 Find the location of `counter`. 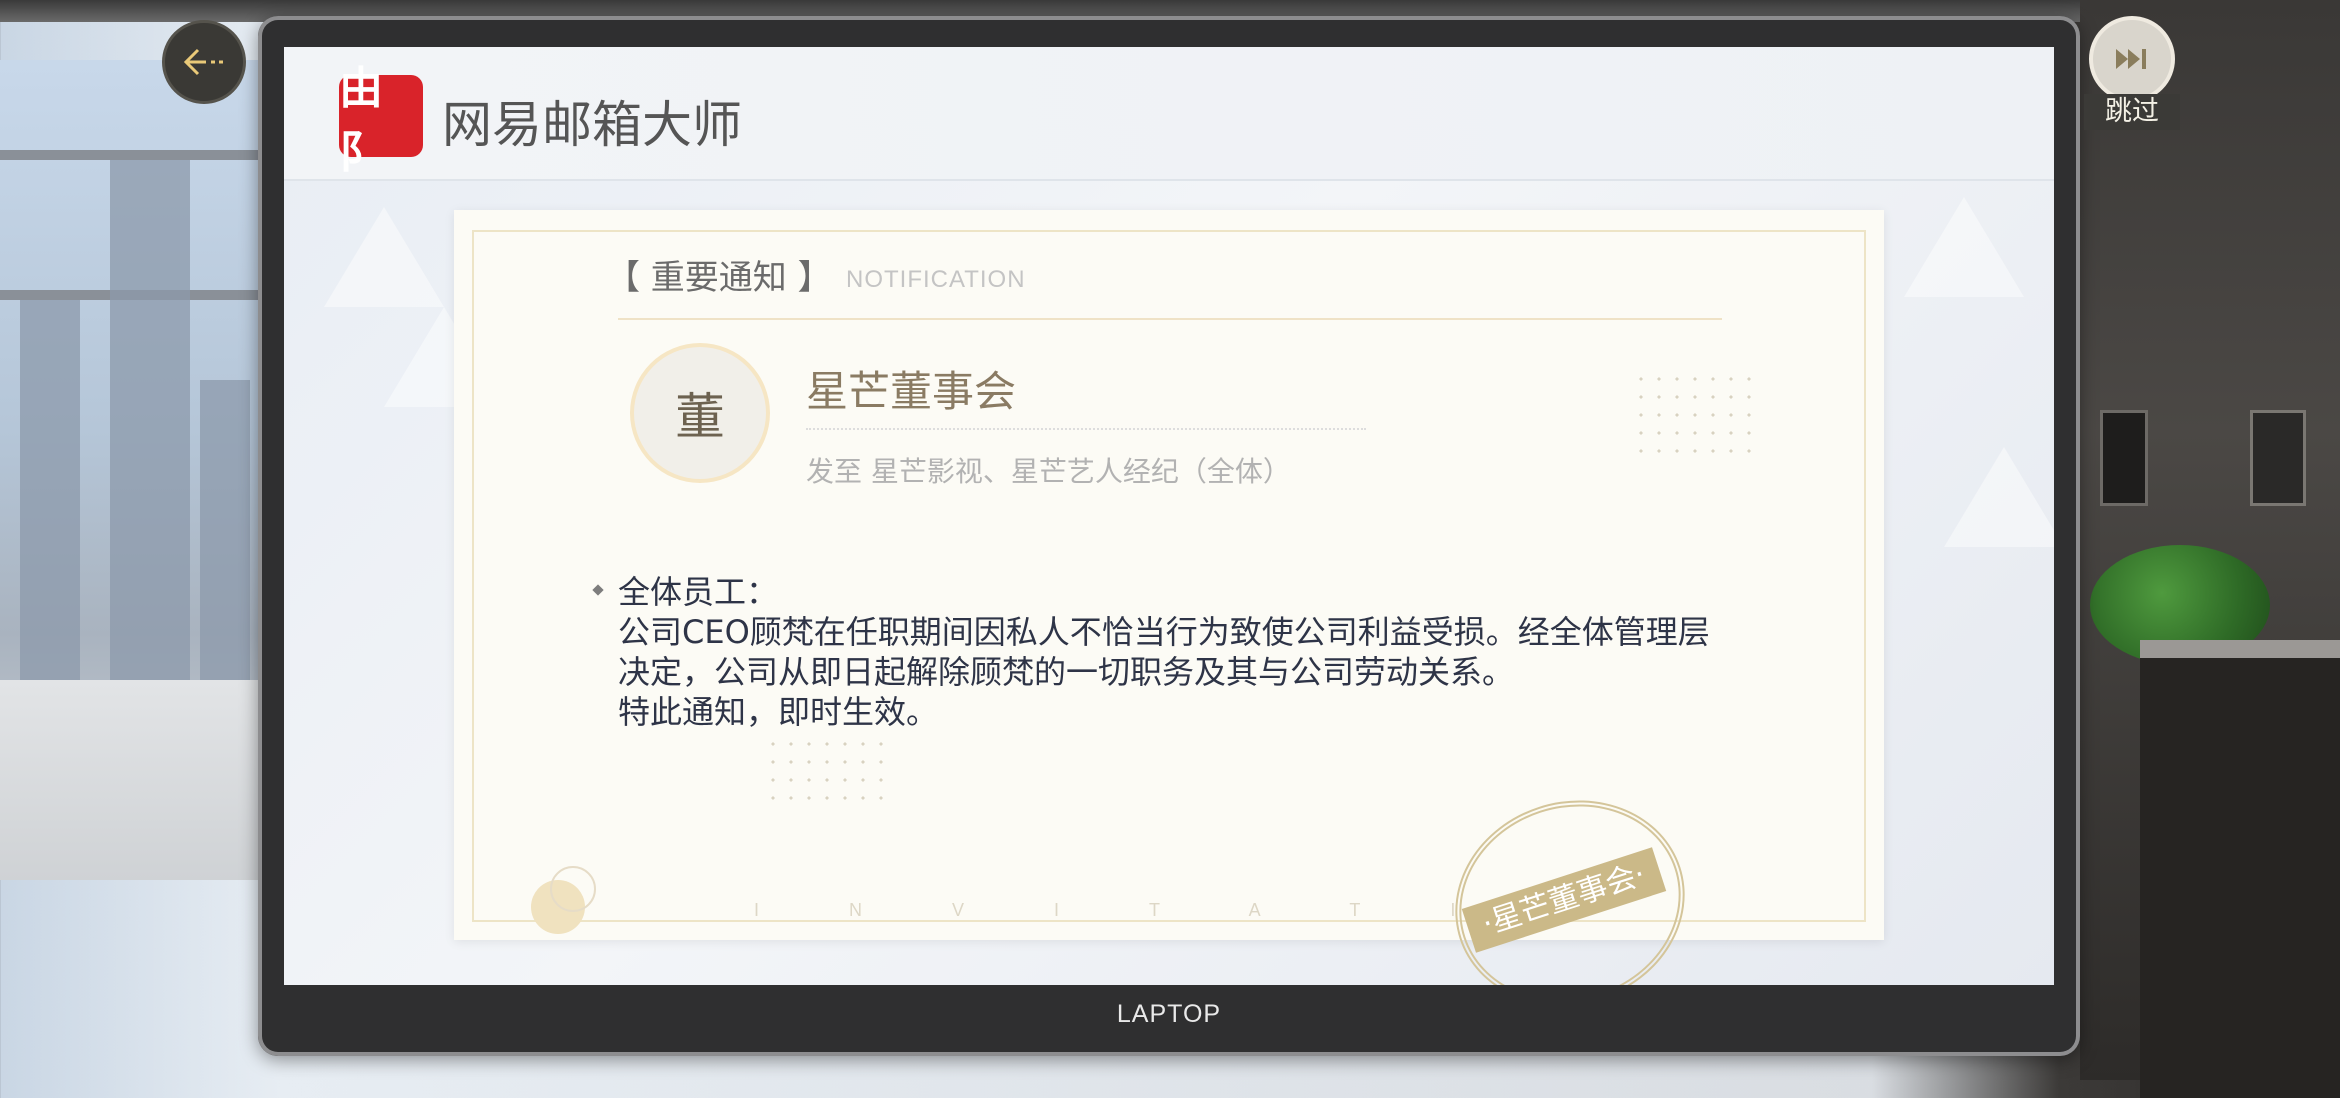

counter is located at coordinates (2240, 869).